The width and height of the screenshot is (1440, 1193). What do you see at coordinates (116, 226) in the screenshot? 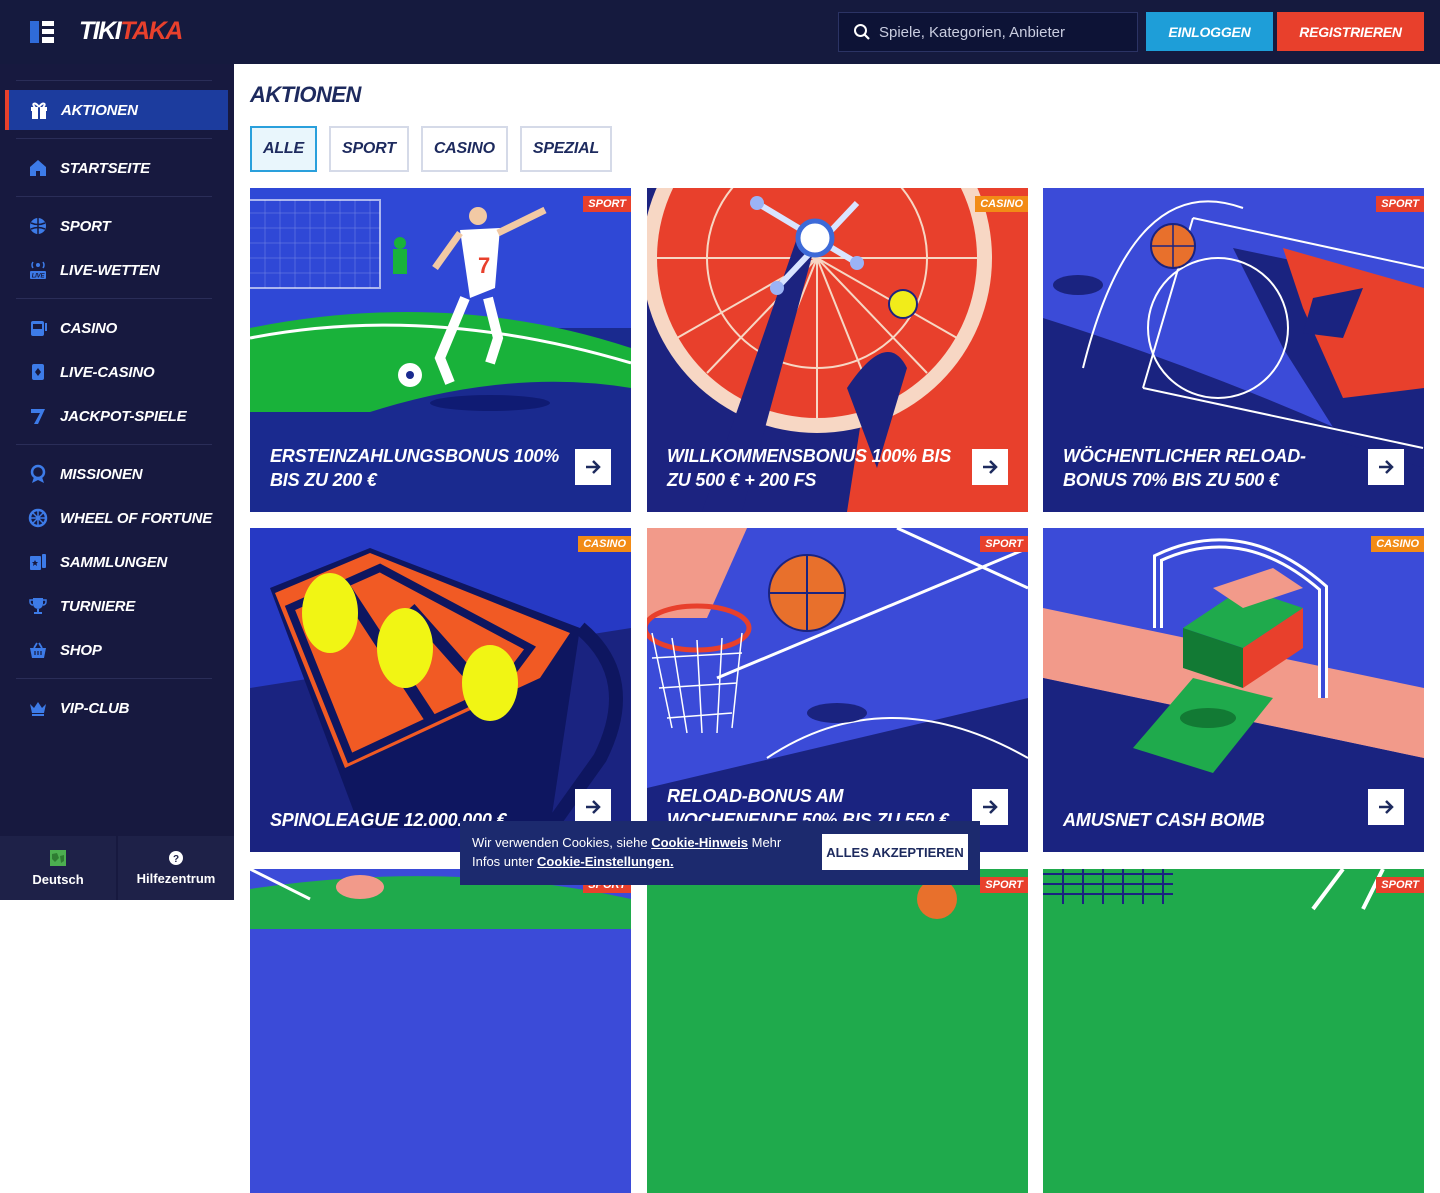
I see `sidebar-item-sport: SPORT` at bounding box center [116, 226].